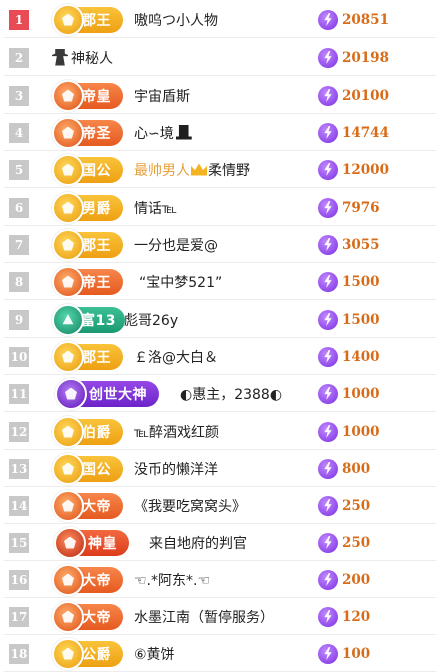 This screenshot has height=672, width=440. Describe the element at coordinates (96, 96) in the screenshot. I see `badge-label: 帝皇` at that location.